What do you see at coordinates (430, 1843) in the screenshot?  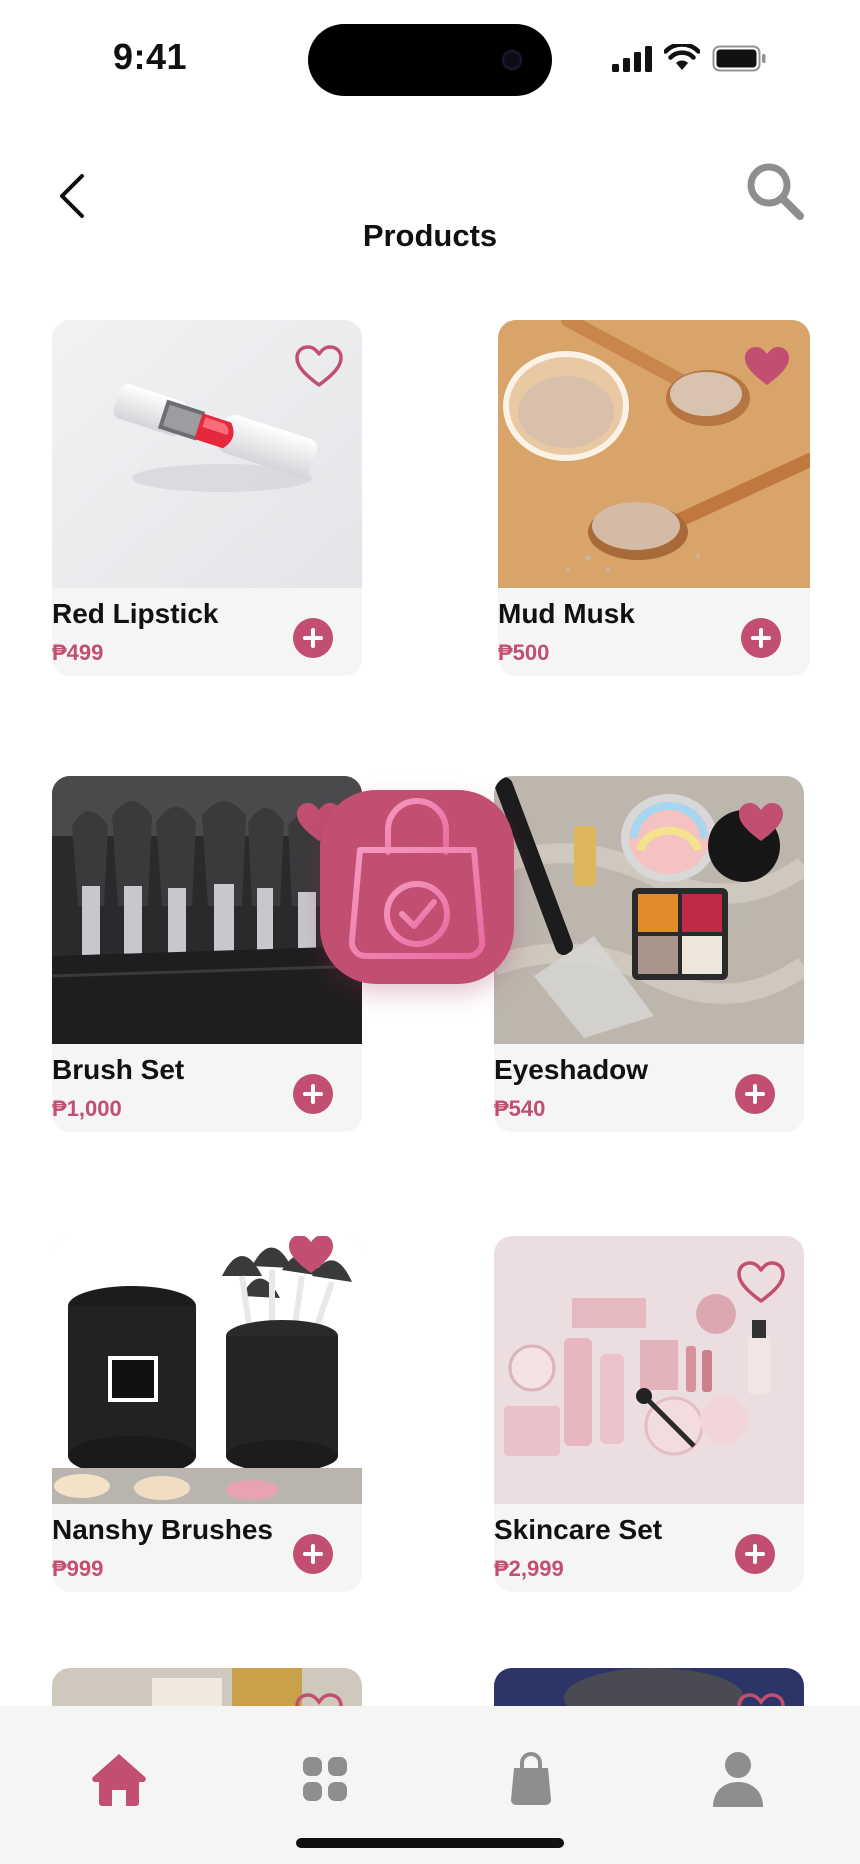 I see `home-indicator` at bounding box center [430, 1843].